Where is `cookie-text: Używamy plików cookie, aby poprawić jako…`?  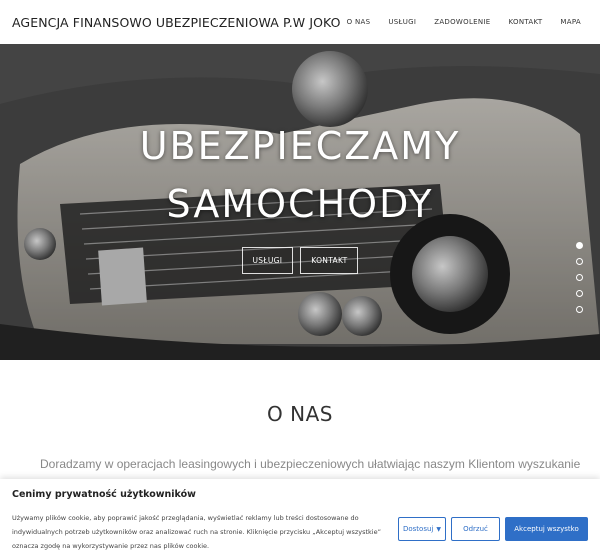 cookie-text: Używamy plików cookie, aby poprawić jako… is located at coordinates (196, 532).